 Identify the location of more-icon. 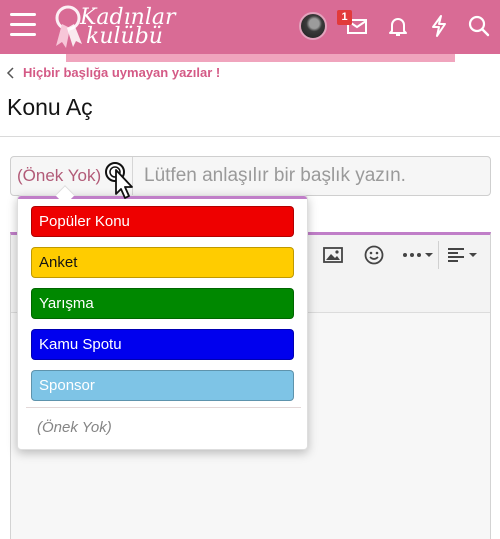
(418, 255).